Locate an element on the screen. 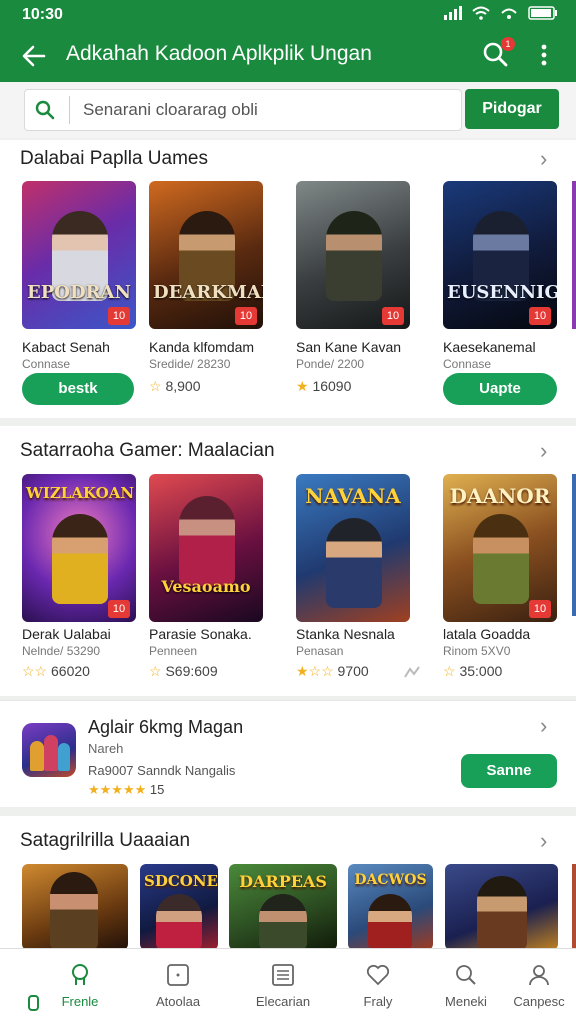 The width and height of the screenshot is (576, 1025). rating-value: 35:000 is located at coordinates (481, 671).